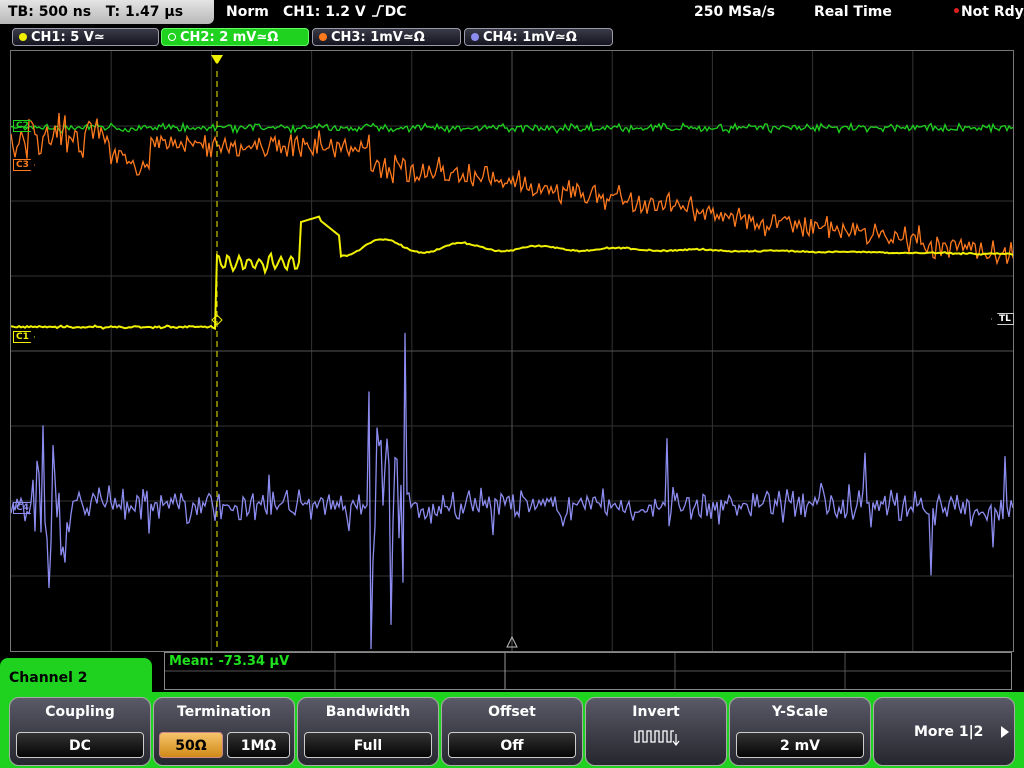  I want to click on invert-softkey: Invert, so click(656, 731).